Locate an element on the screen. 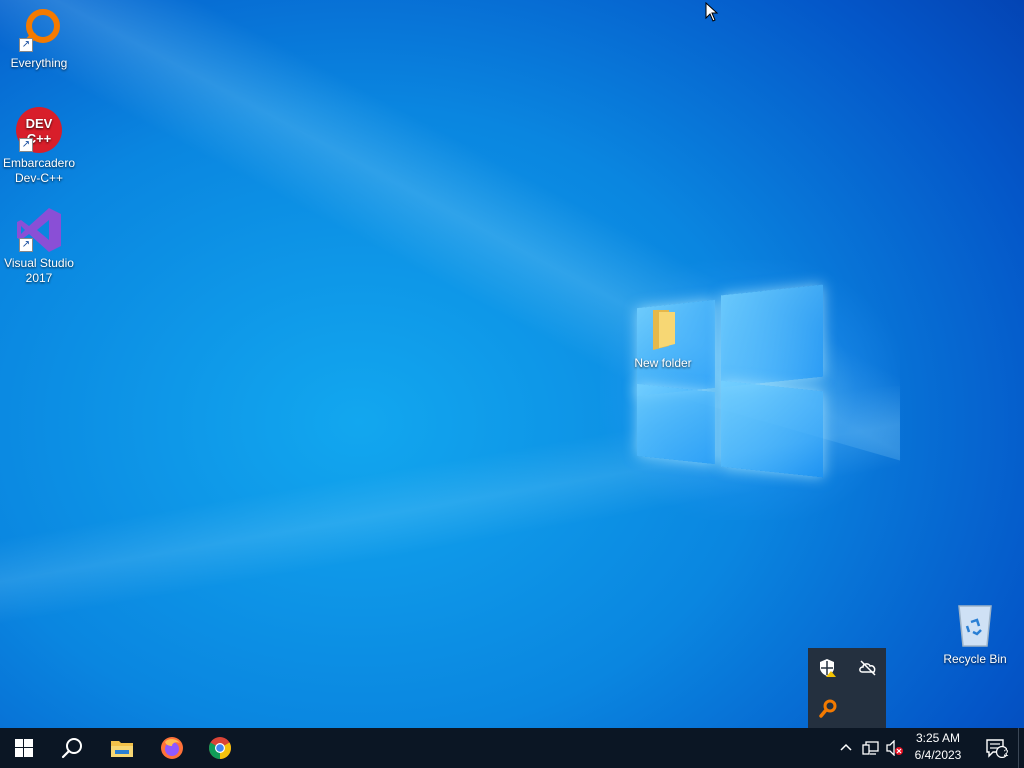 This screenshot has width=1024, height=768. desktop-icon-label: Everything is located at coordinates (39, 63).